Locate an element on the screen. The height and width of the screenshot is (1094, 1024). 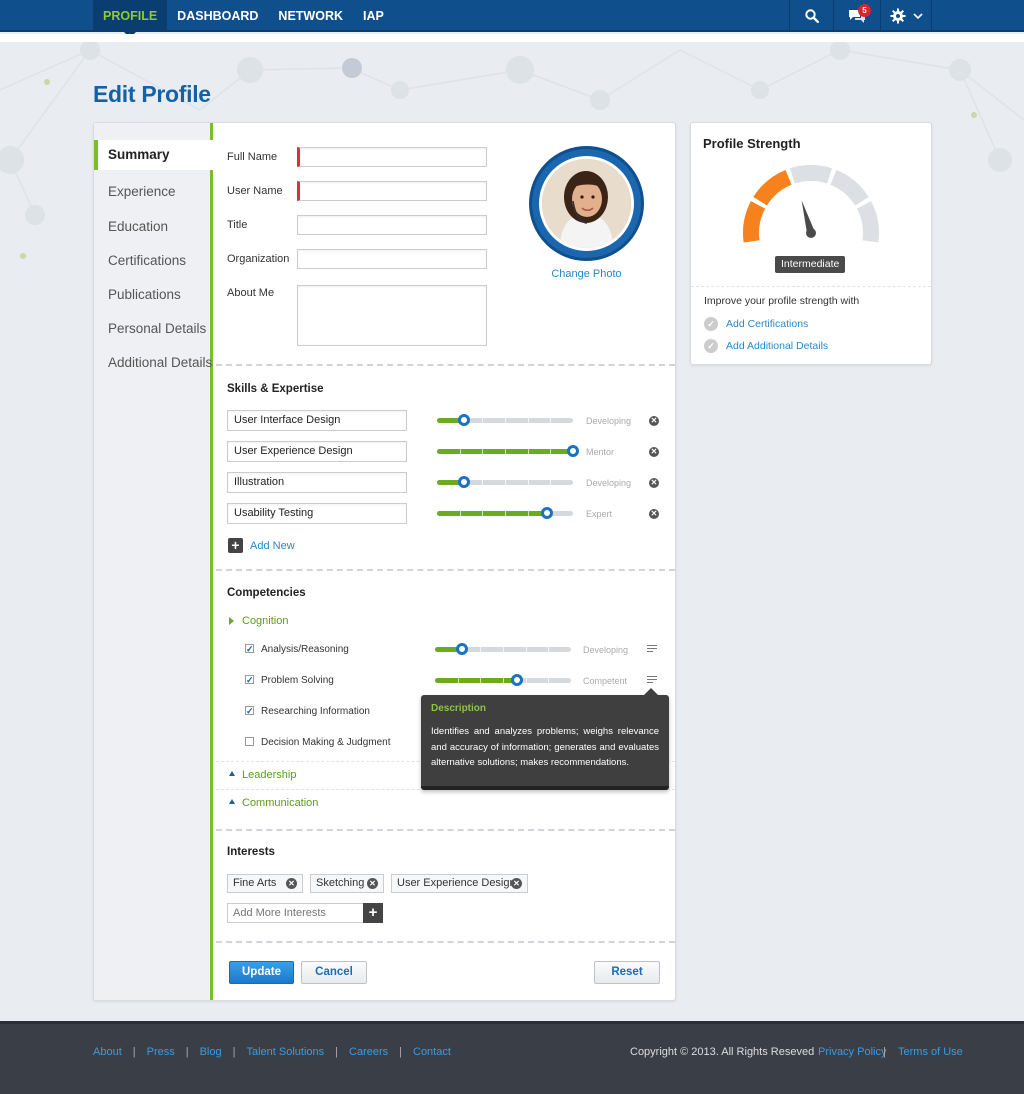
reset-button: Reset is located at coordinates (627, 972).